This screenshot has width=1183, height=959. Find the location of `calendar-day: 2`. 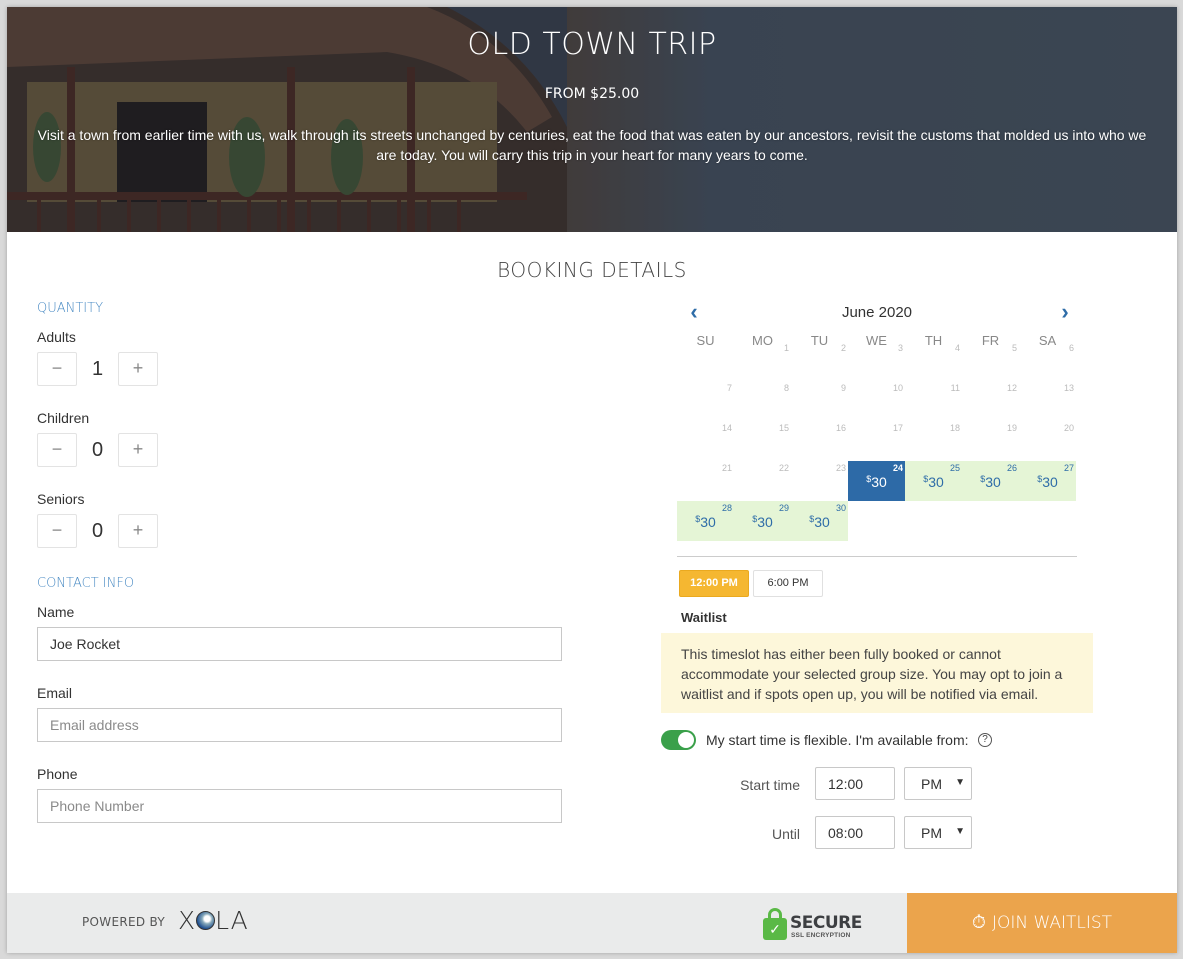

calendar-day: 2 is located at coordinates (819, 361).